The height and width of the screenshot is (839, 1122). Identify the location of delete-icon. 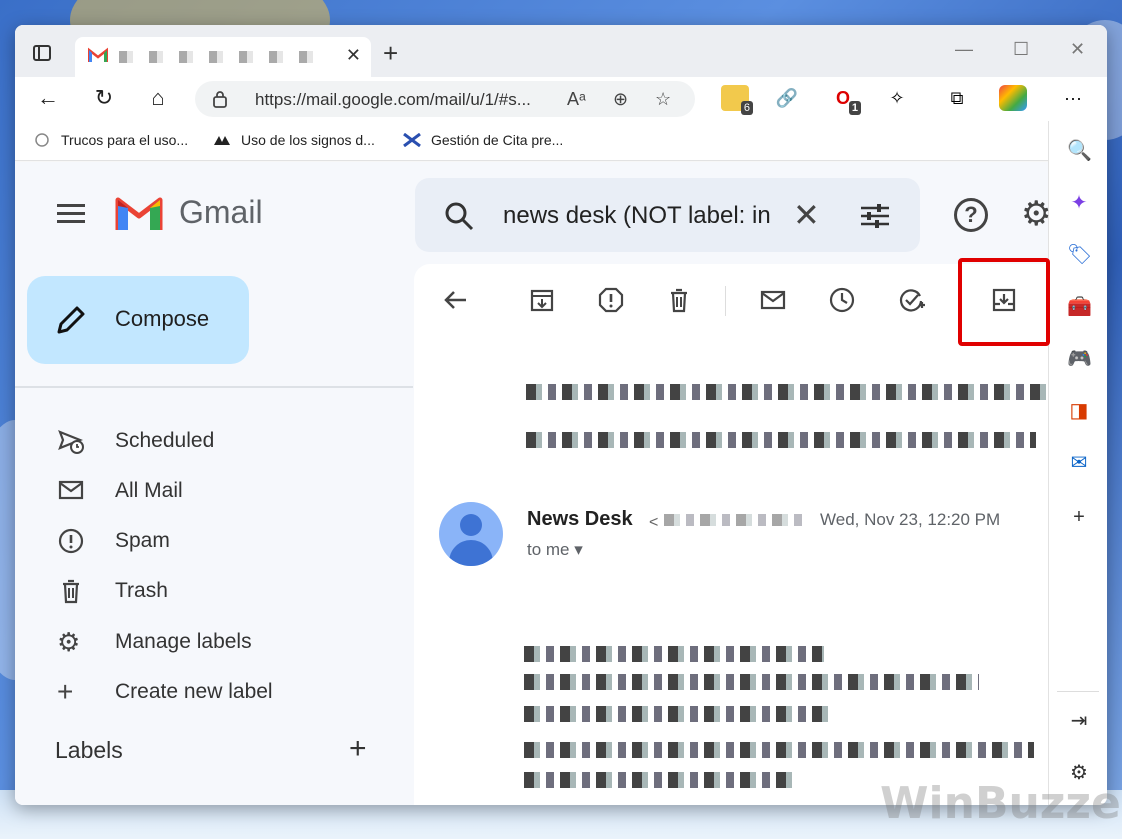
(679, 300).